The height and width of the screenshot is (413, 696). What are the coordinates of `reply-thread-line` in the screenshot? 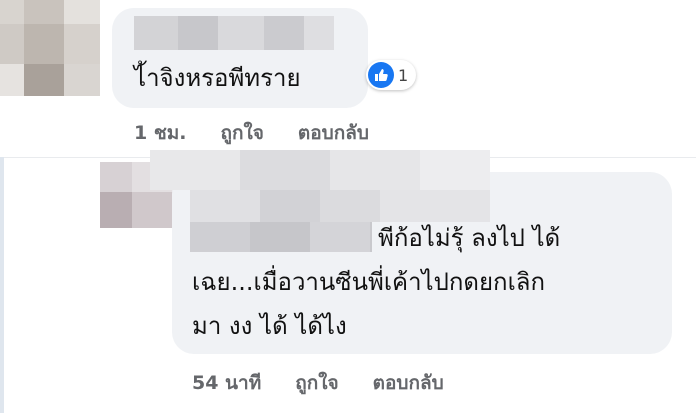 It's located at (2, 285).